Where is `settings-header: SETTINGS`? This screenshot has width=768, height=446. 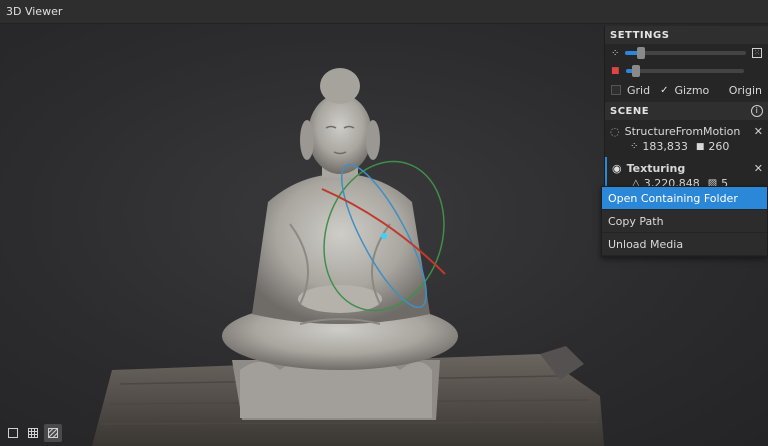
settings-header: SETTINGS is located at coordinates (686, 35).